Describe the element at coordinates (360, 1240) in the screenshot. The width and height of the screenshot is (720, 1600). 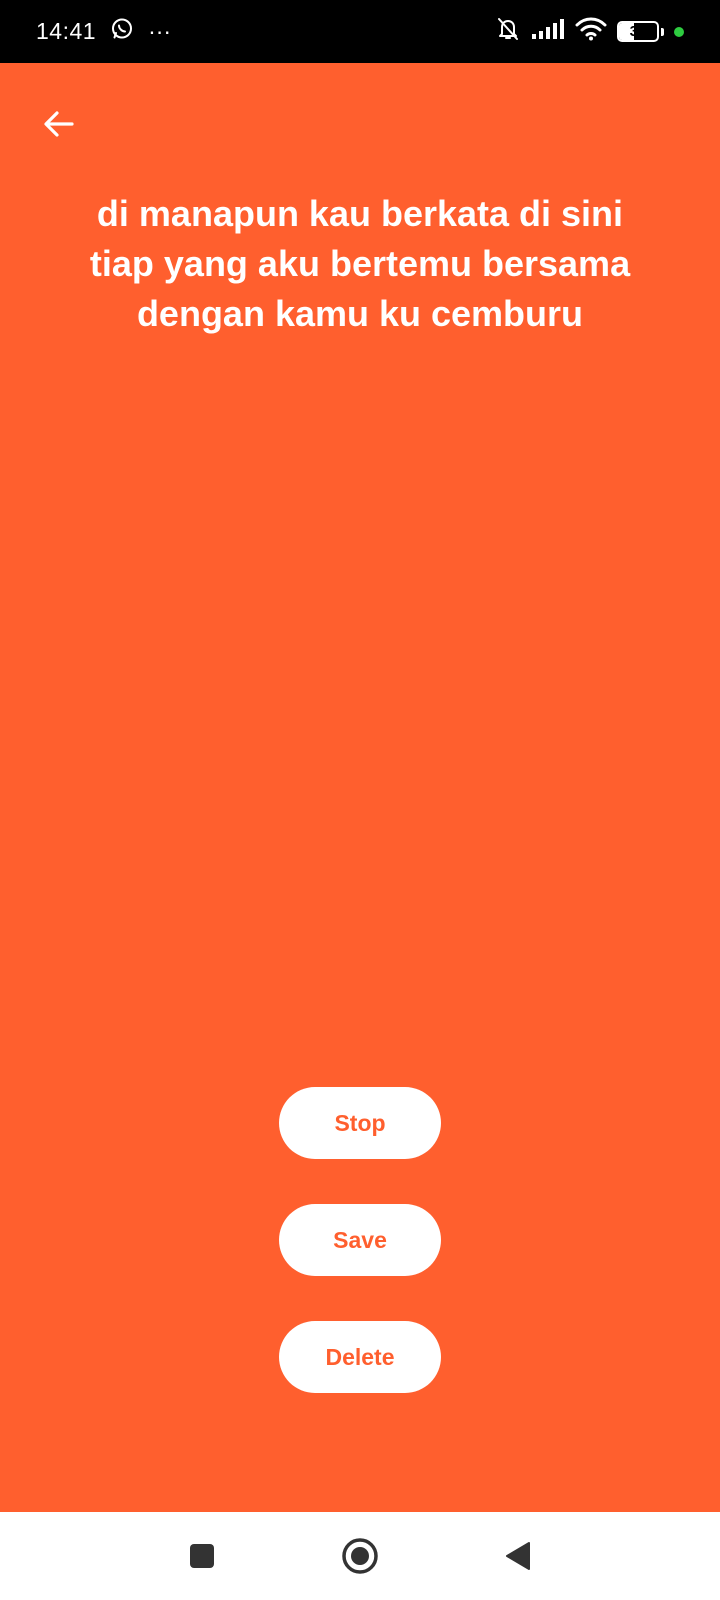
I see `save-button: Save` at that location.